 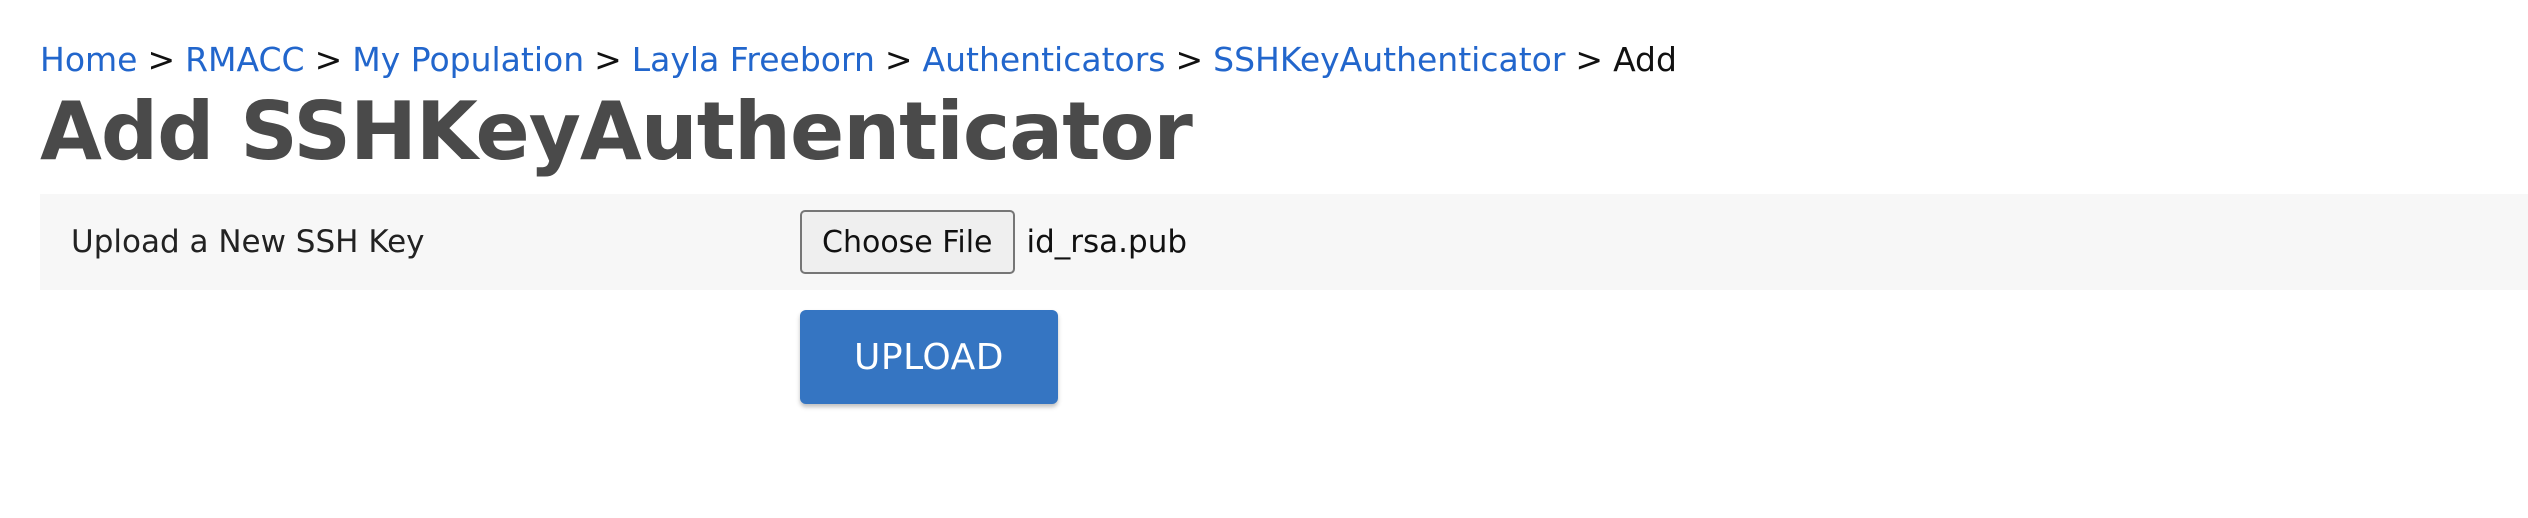 What do you see at coordinates (244, 59) in the screenshot?
I see `breadcrumb-link-rmacc: RMACC` at bounding box center [244, 59].